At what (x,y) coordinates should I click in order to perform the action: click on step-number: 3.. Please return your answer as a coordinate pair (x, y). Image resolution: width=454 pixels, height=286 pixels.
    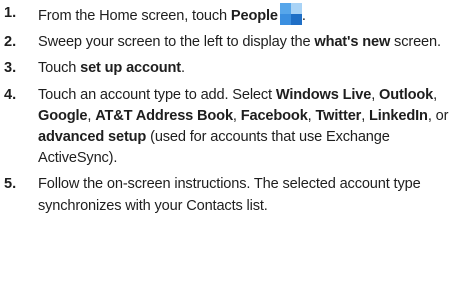
    Looking at the image, I should click on (10, 68).